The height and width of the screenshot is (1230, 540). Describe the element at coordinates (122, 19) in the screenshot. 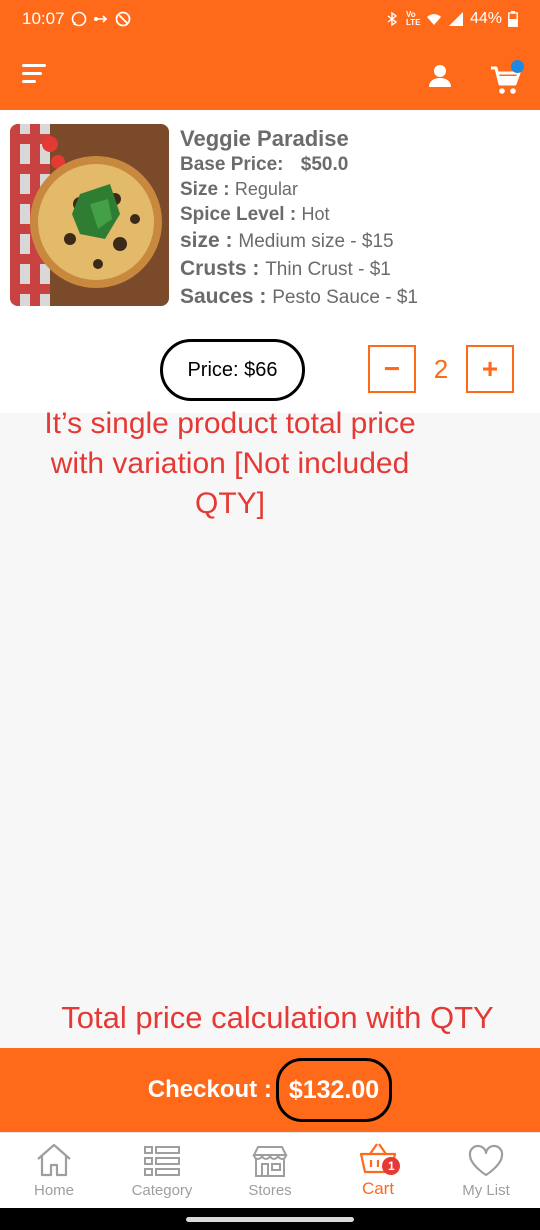

I see `do-not-disturb-icon` at that location.